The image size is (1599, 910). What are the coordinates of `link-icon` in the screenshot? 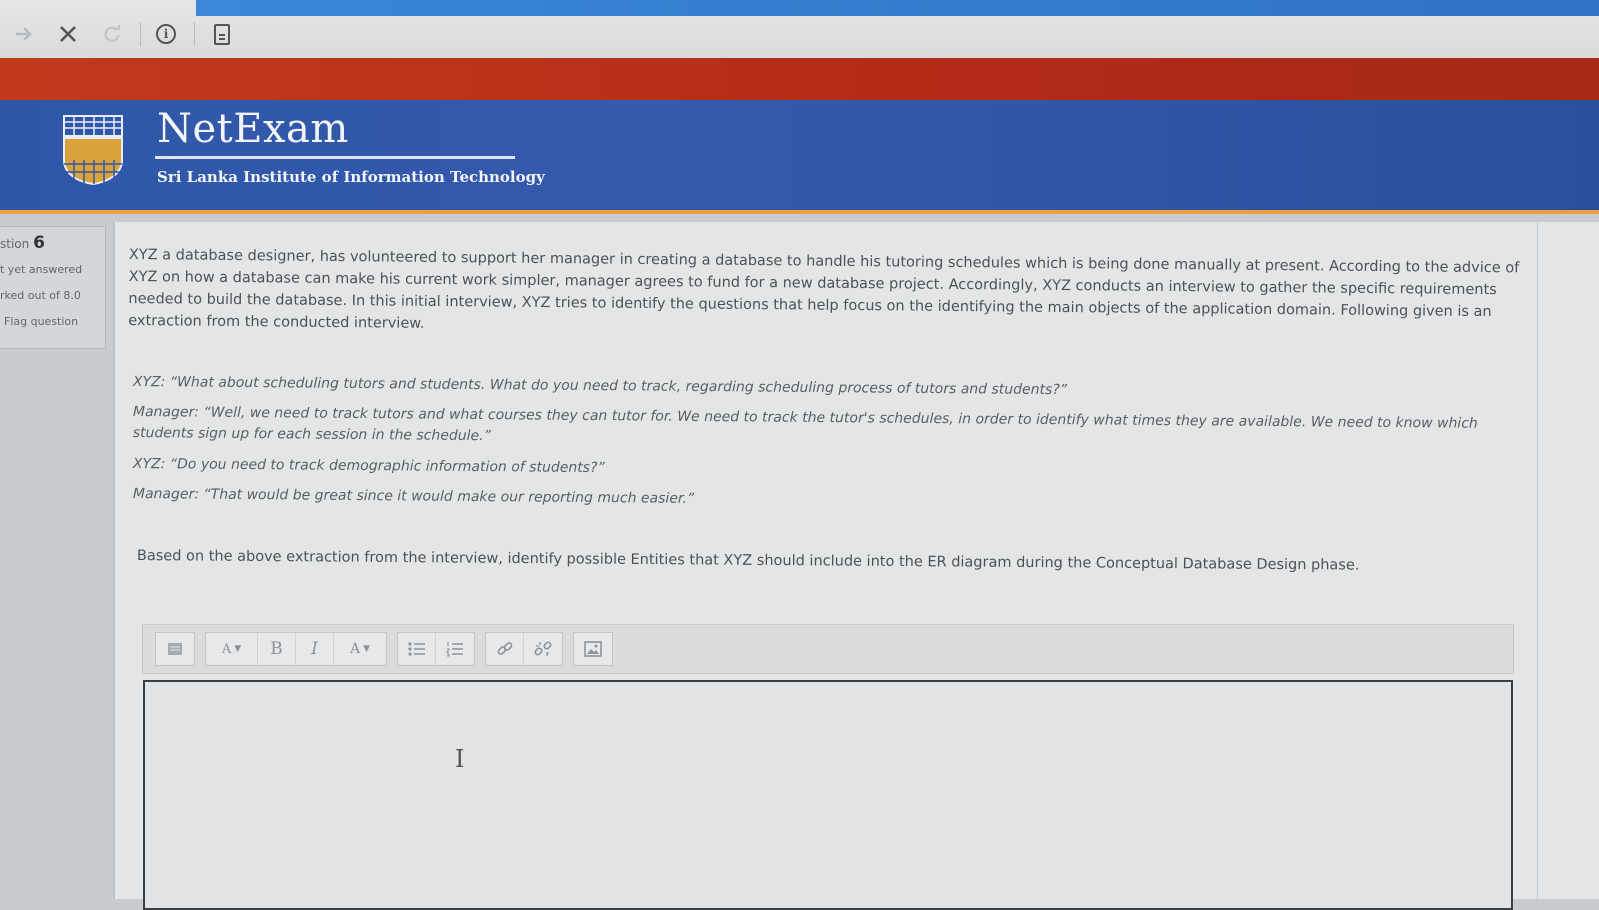 It's located at (505, 649).